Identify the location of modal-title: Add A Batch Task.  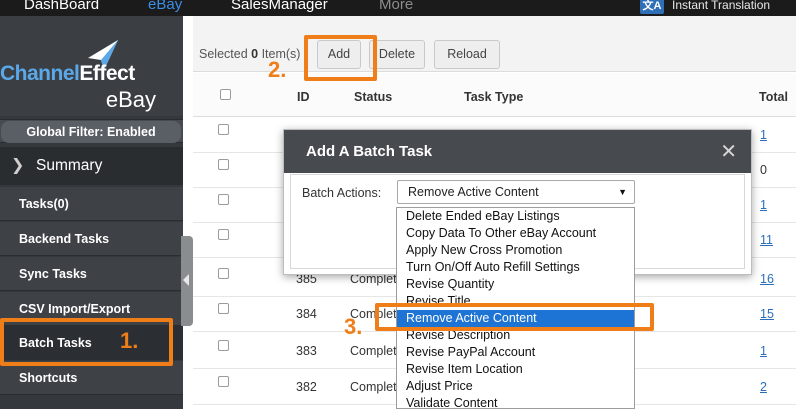
(369, 151).